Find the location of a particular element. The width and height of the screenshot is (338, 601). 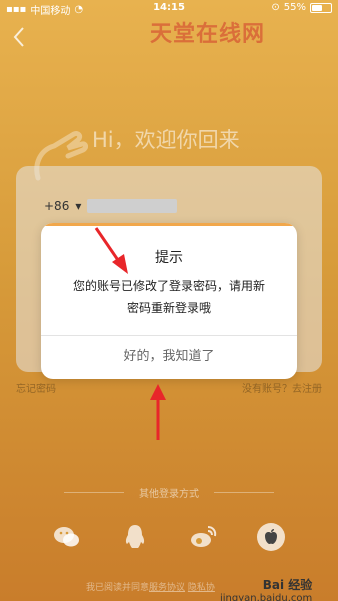

country-code: +86 is located at coordinates (56, 206).